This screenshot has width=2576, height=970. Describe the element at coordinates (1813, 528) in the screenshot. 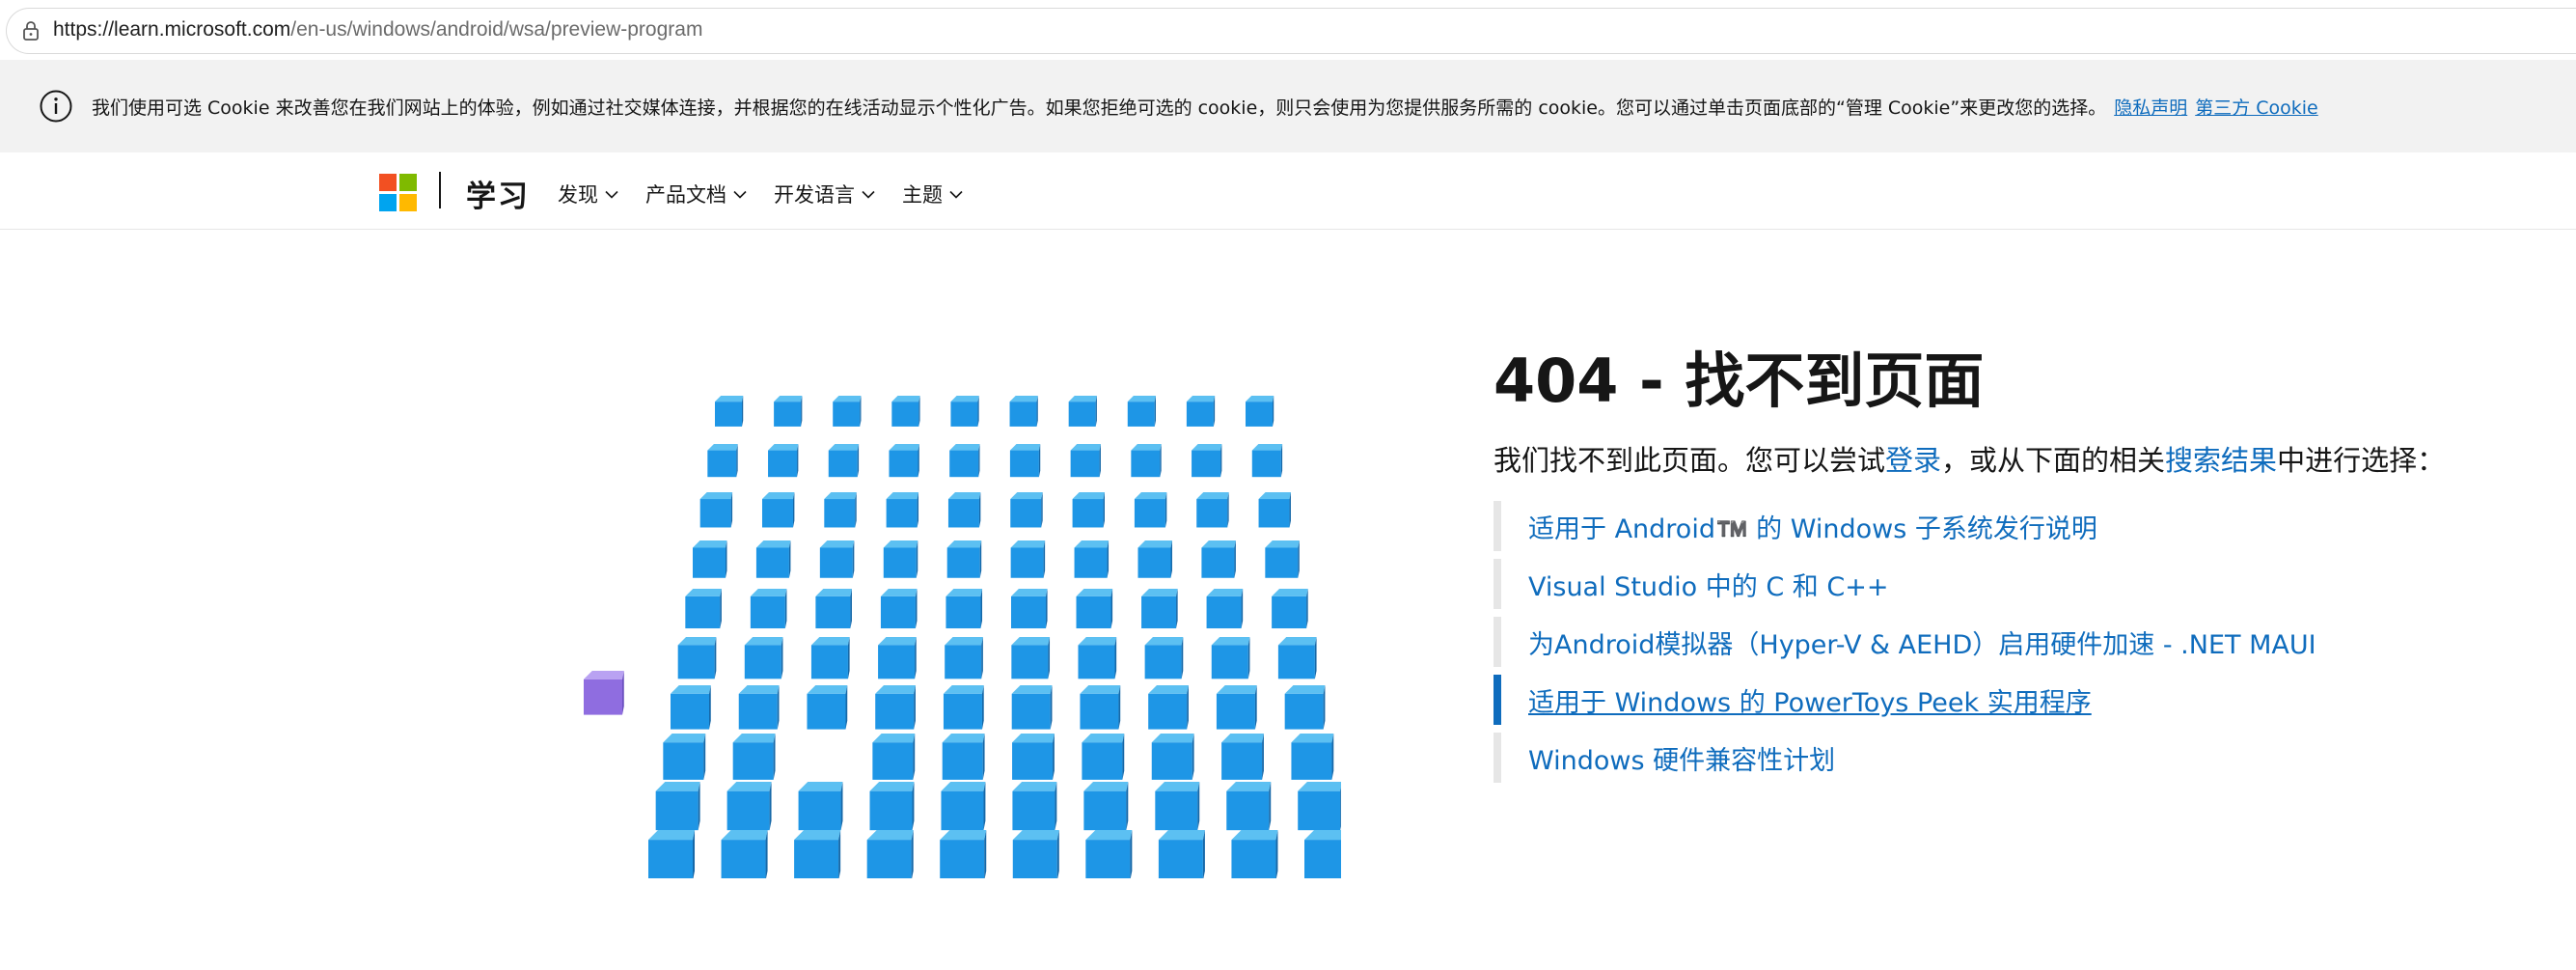

I see `result-label: 适用于 Android™️ 的 Windows 子系统发行说明` at that location.